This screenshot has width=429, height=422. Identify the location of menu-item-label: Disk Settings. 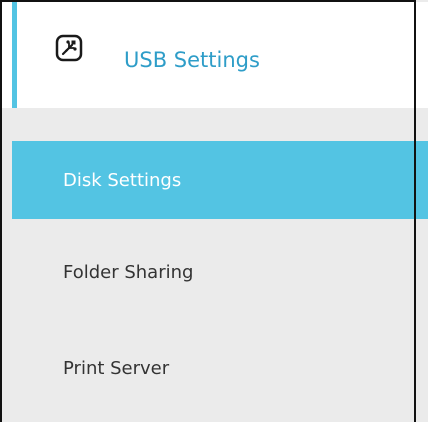
(122, 180).